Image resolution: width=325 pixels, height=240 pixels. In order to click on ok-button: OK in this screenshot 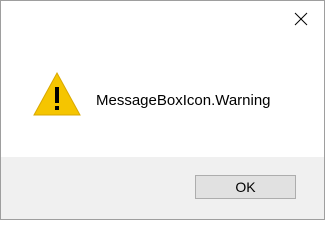, I will do `click(245, 187)`.